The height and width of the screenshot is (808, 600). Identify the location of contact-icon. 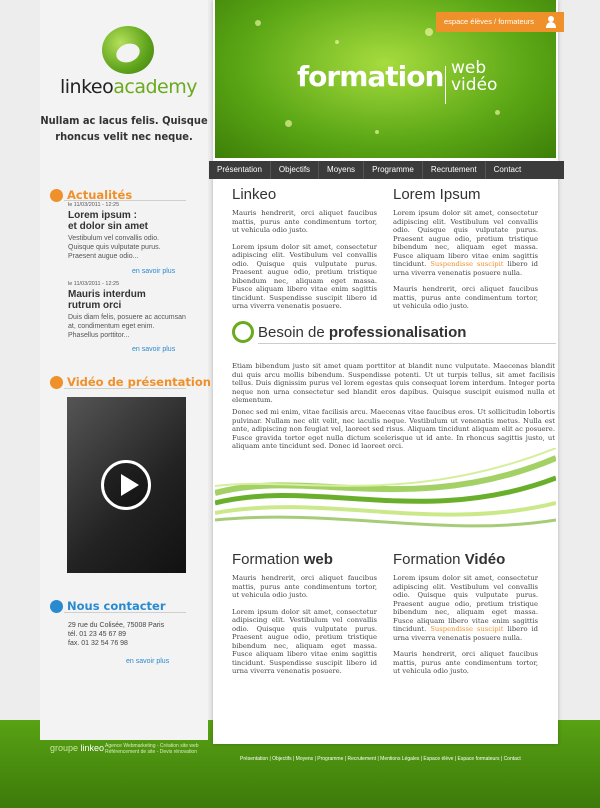
(56, 606).